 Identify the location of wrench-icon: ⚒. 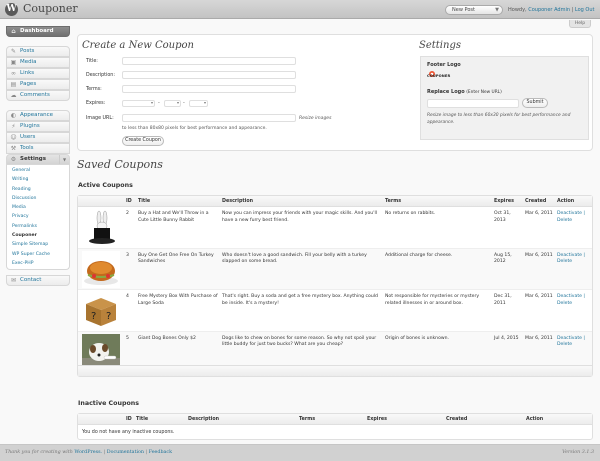
(13, 148).